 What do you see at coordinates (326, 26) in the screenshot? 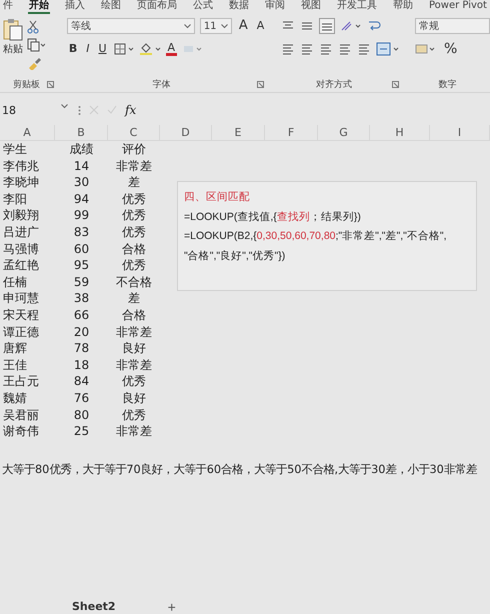
I see `align-bottom-icon` at bounding box center [326, 26].